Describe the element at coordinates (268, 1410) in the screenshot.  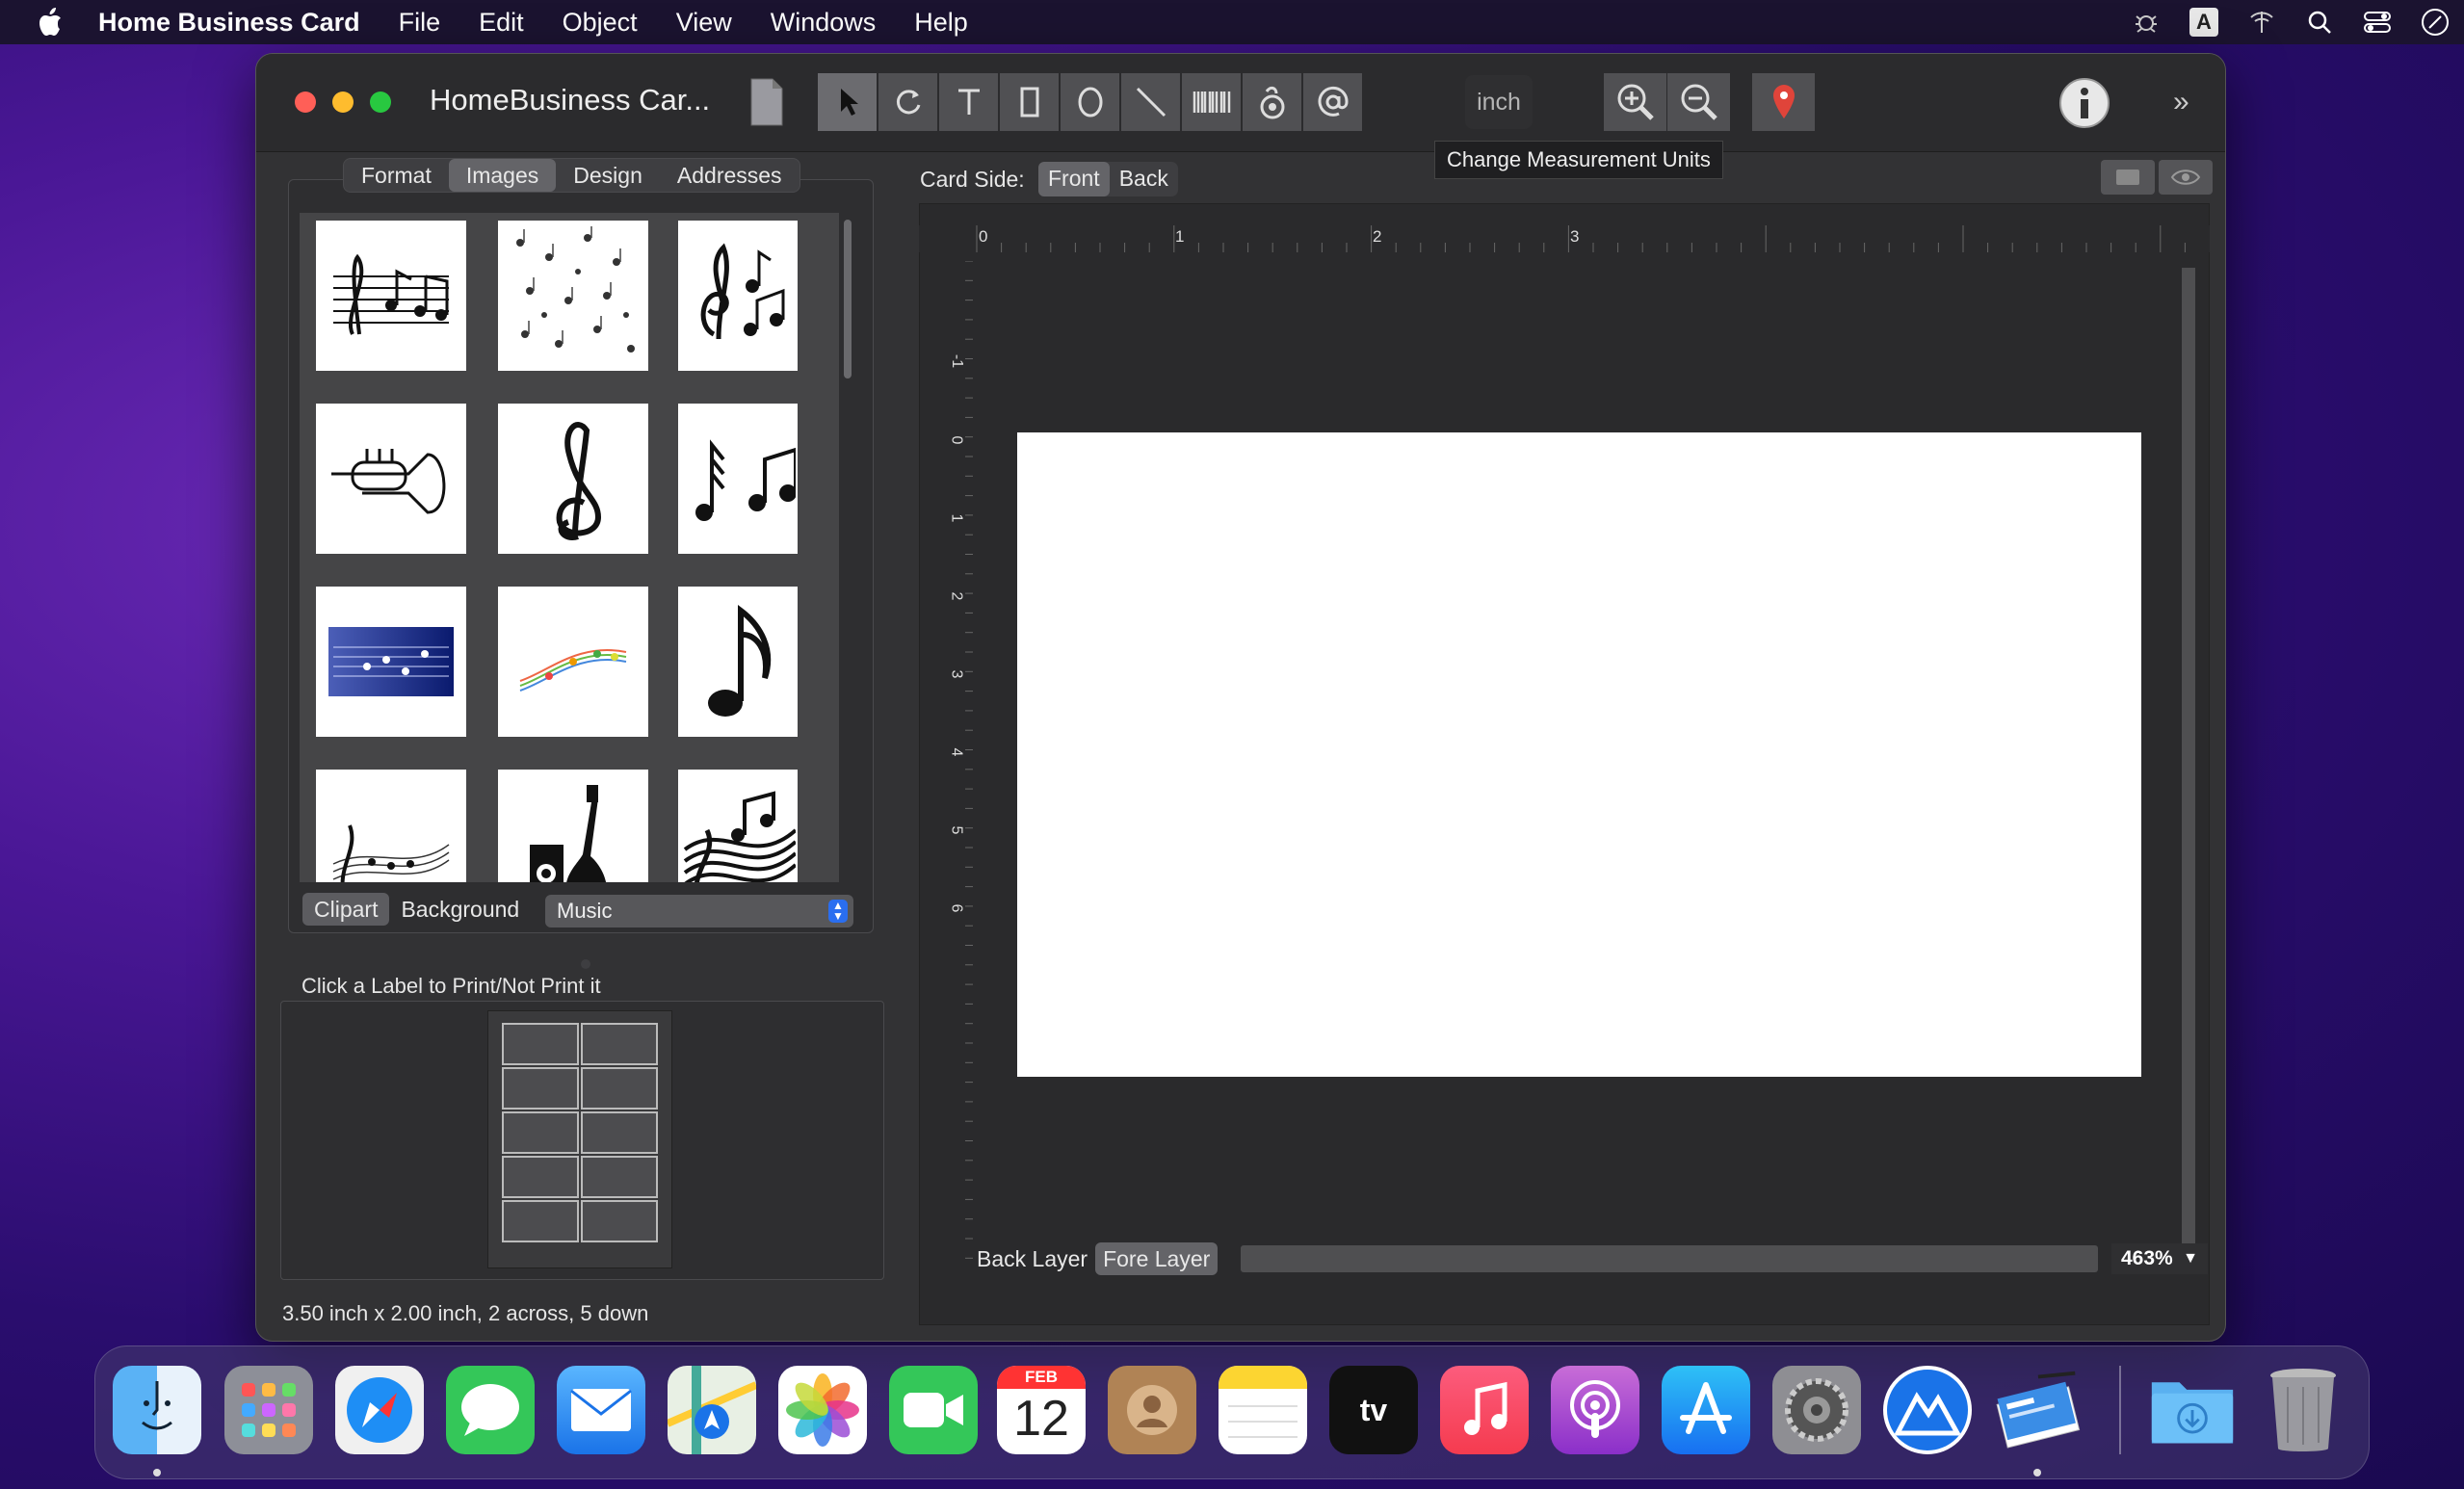
I see `launchpad-icon` at that location.